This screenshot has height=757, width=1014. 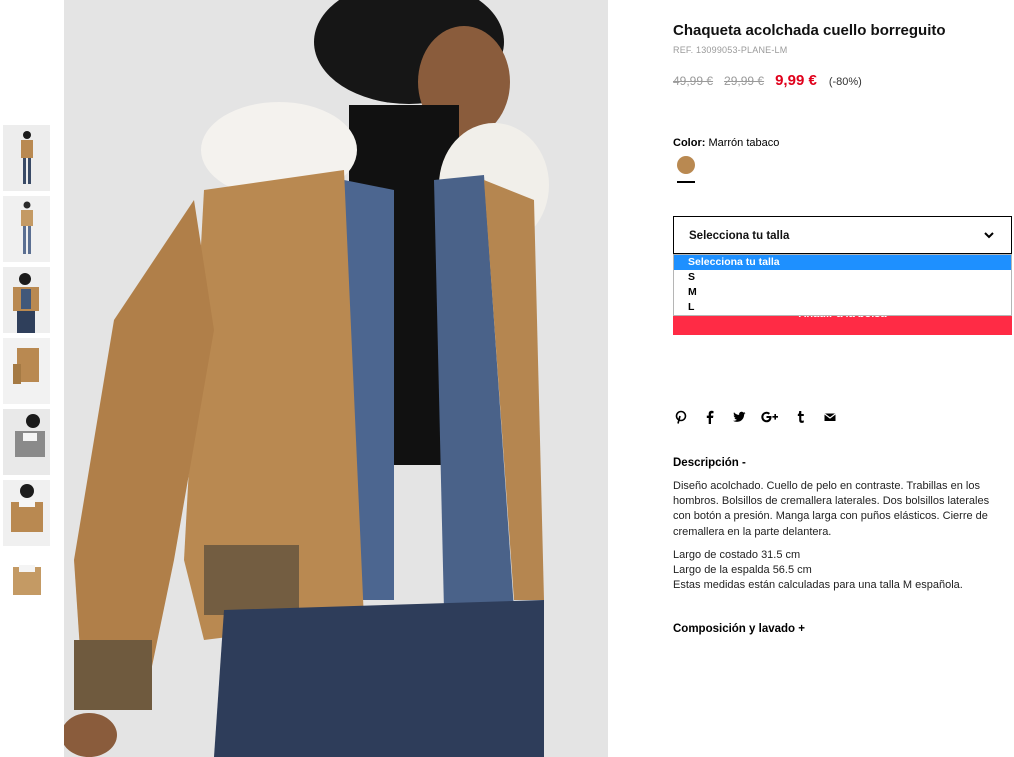 I want to click on share-bar, so click(x=762, y=417).